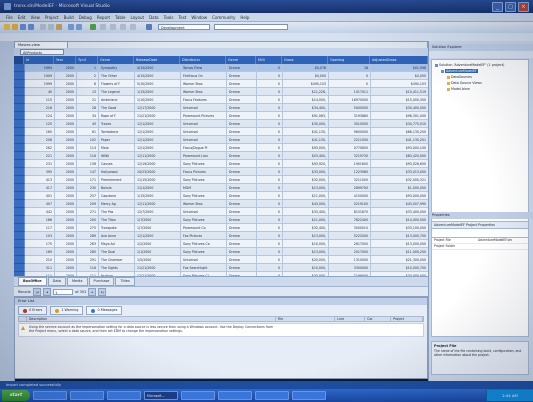  I want to click on find-icon, so click(103, 27).